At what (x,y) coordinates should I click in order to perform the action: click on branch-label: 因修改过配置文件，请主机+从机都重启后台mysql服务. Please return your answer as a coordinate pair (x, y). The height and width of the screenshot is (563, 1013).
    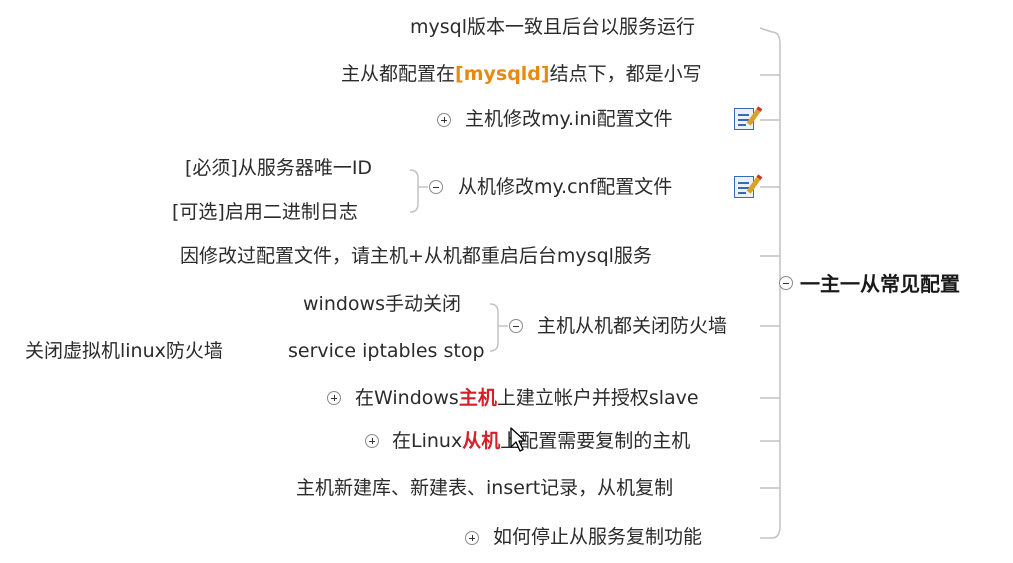
    Looking at the image, I should click on (416, 256).